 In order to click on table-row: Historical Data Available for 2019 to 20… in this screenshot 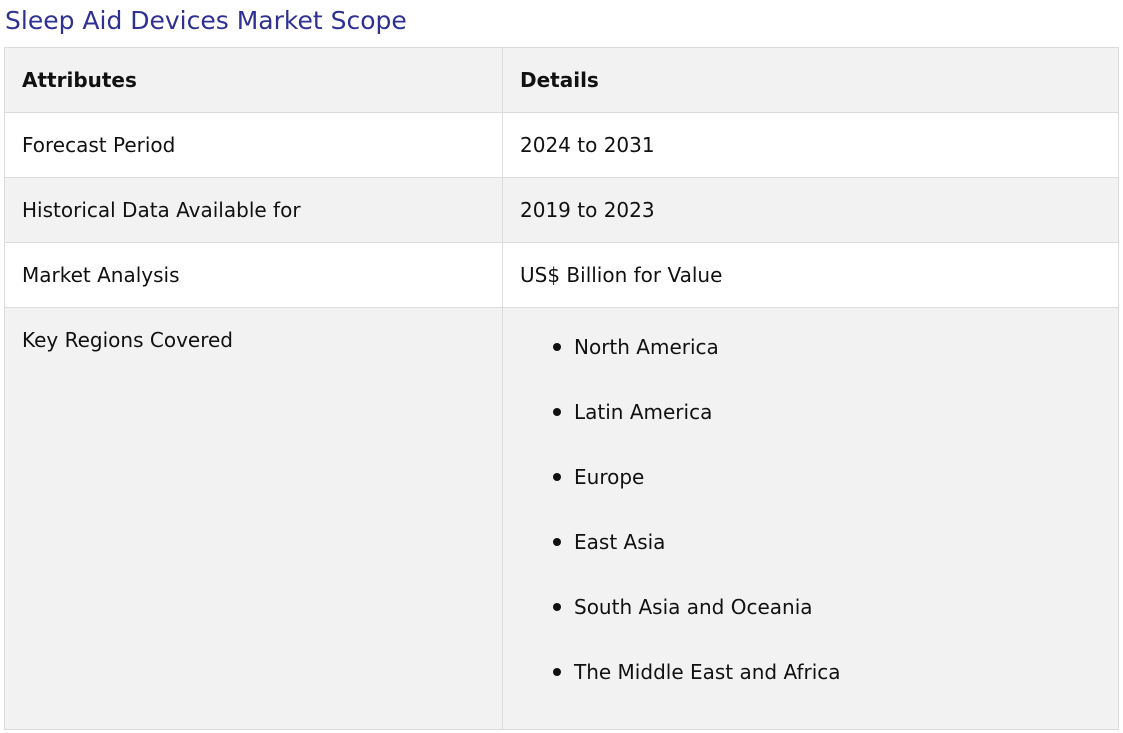, I will do `click(561, 210)`.